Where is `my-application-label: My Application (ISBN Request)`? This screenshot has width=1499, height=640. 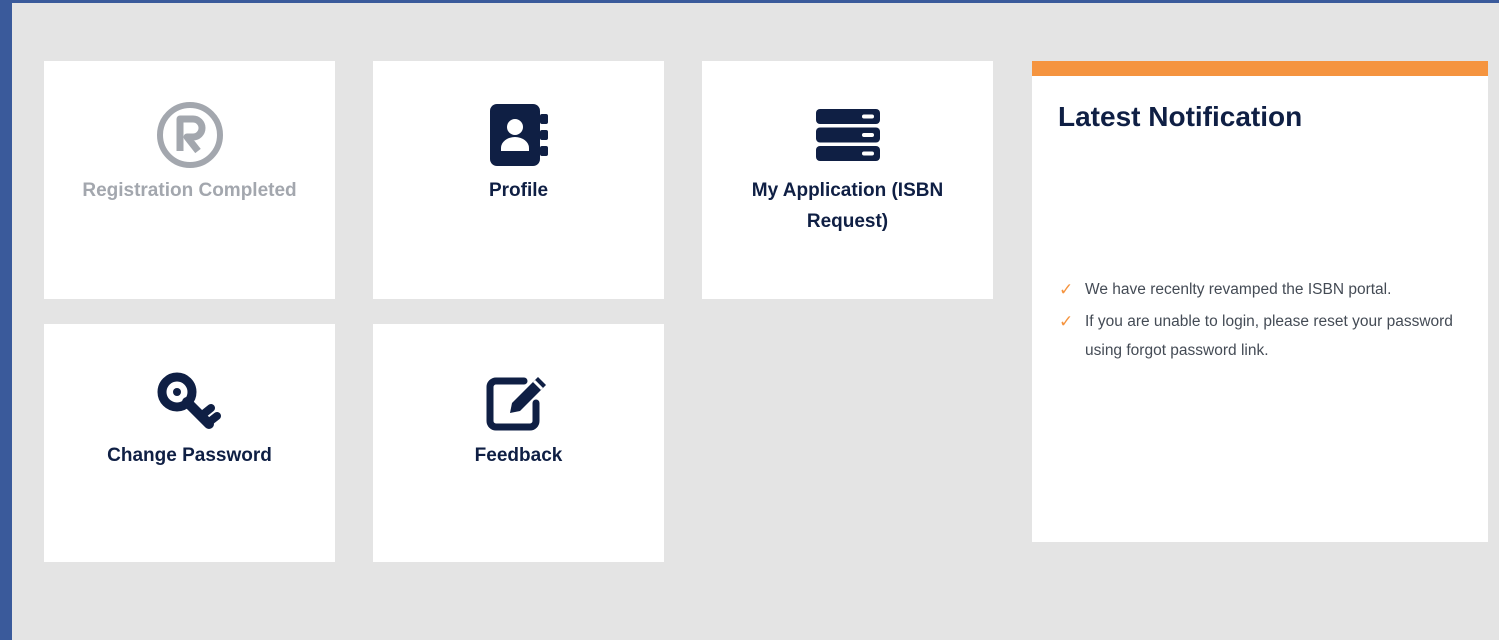
my-application-label: My Application (ISBN Request) is located at coordinates (847, 206).